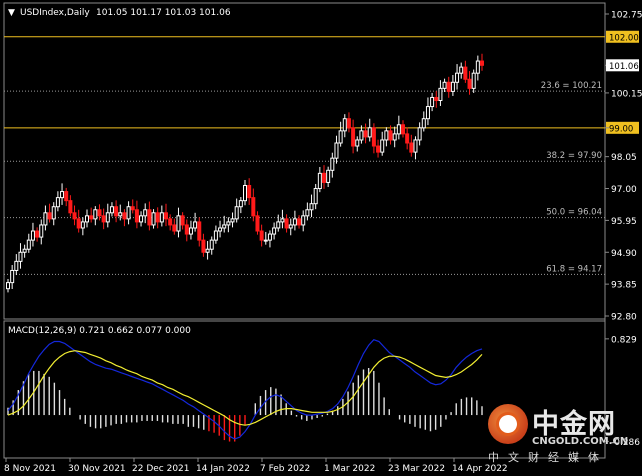 This screenshot has width=642, height=476. Describe the element at coordinates (574, 156) in the screenshot. I see `fib-label: 38.2 = 97.90` at that location.